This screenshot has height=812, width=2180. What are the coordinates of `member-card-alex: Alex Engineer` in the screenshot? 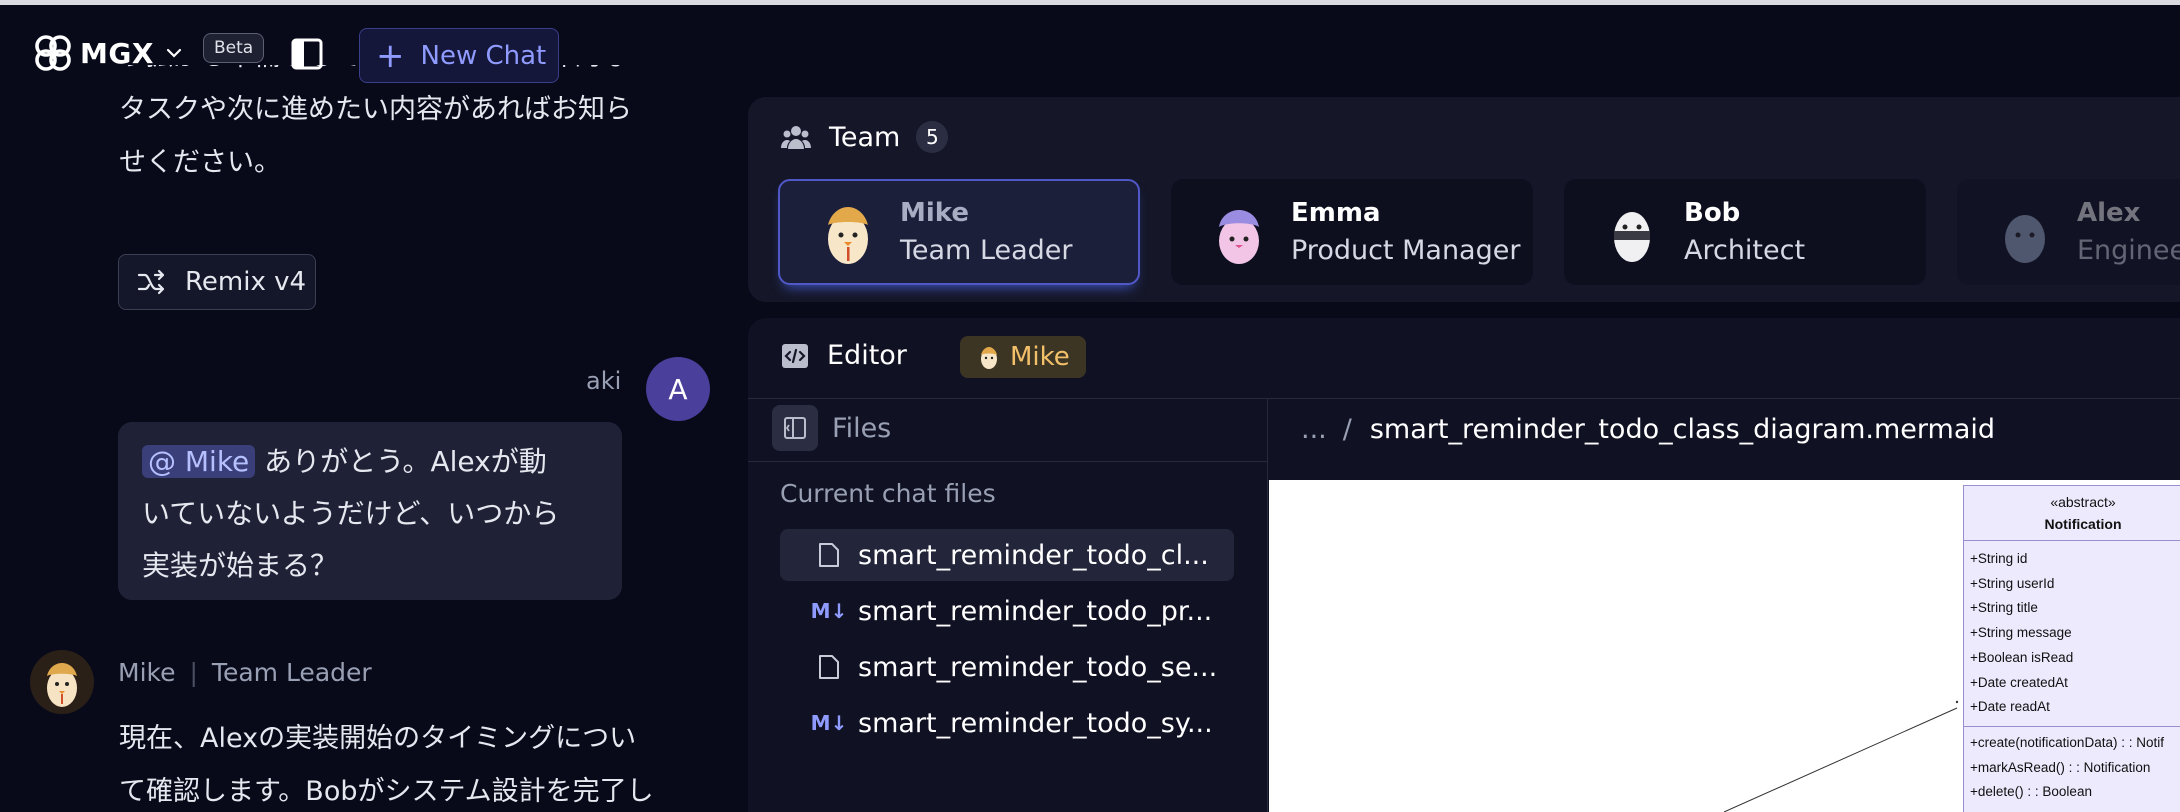 It's located at (2068, 232).